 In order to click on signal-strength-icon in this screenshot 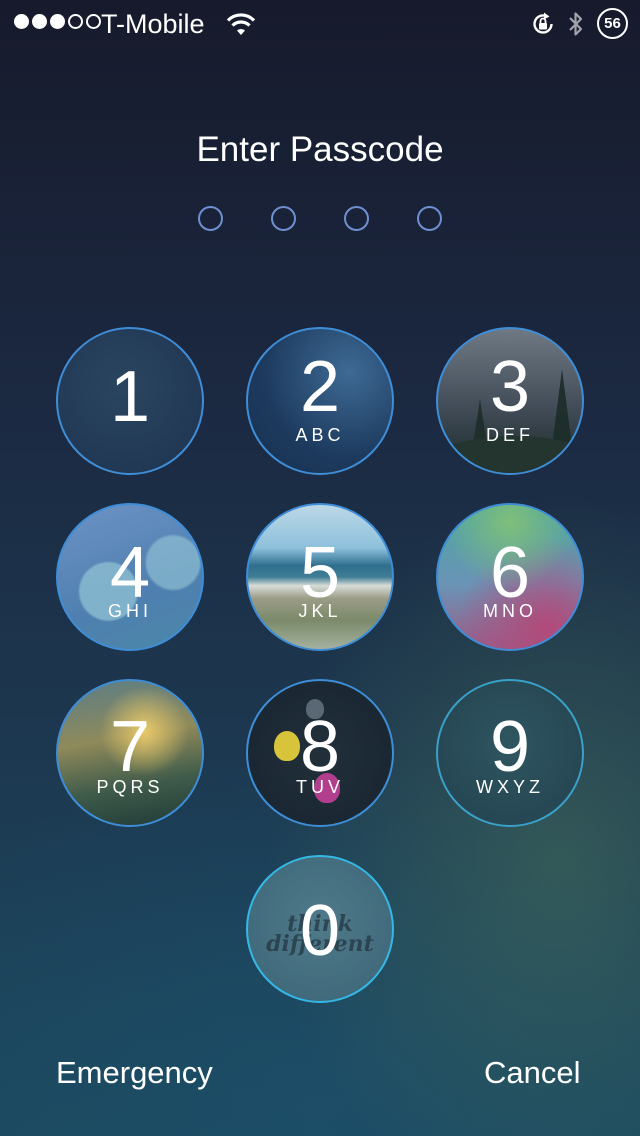, I will do `click(57, 21)`.